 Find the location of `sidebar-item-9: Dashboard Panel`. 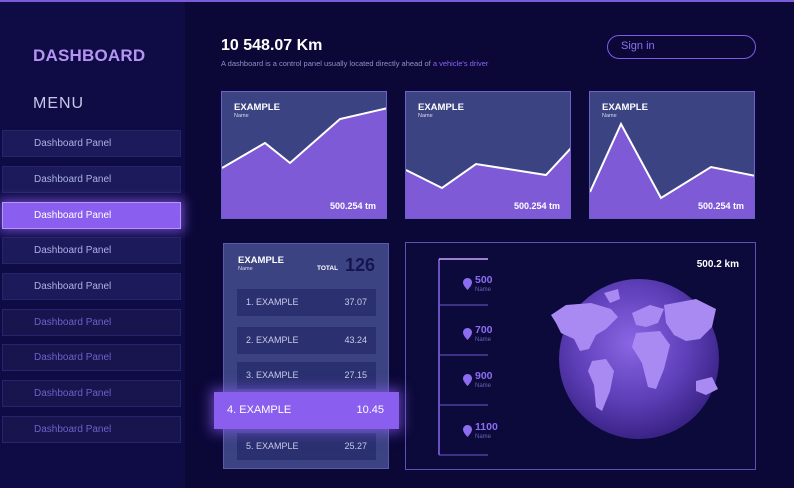

sidebar-item-9: Dashboard Panel is located at coordinates (91, 429).